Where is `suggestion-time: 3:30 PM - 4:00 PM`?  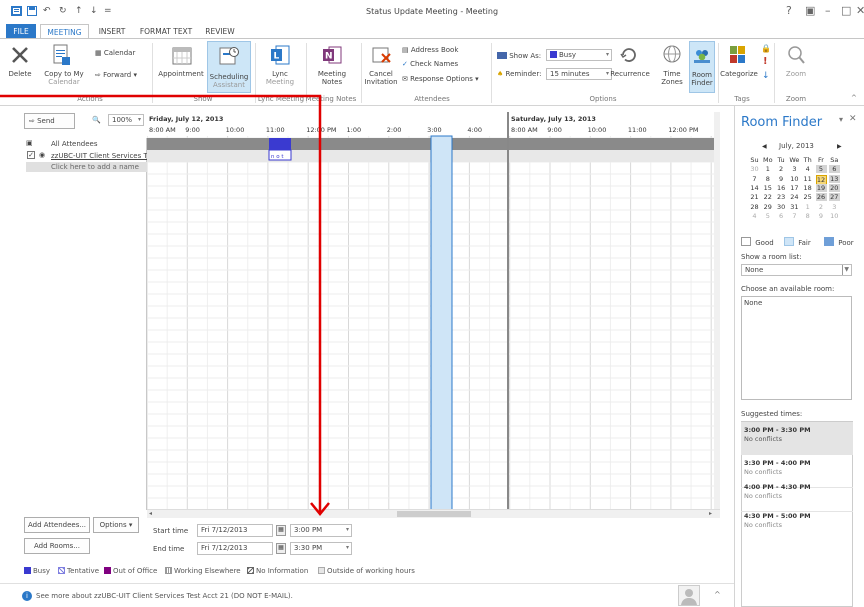 suggestion-time: 3:30 PM - 4:00 PM is located at coordinates (777, 463).